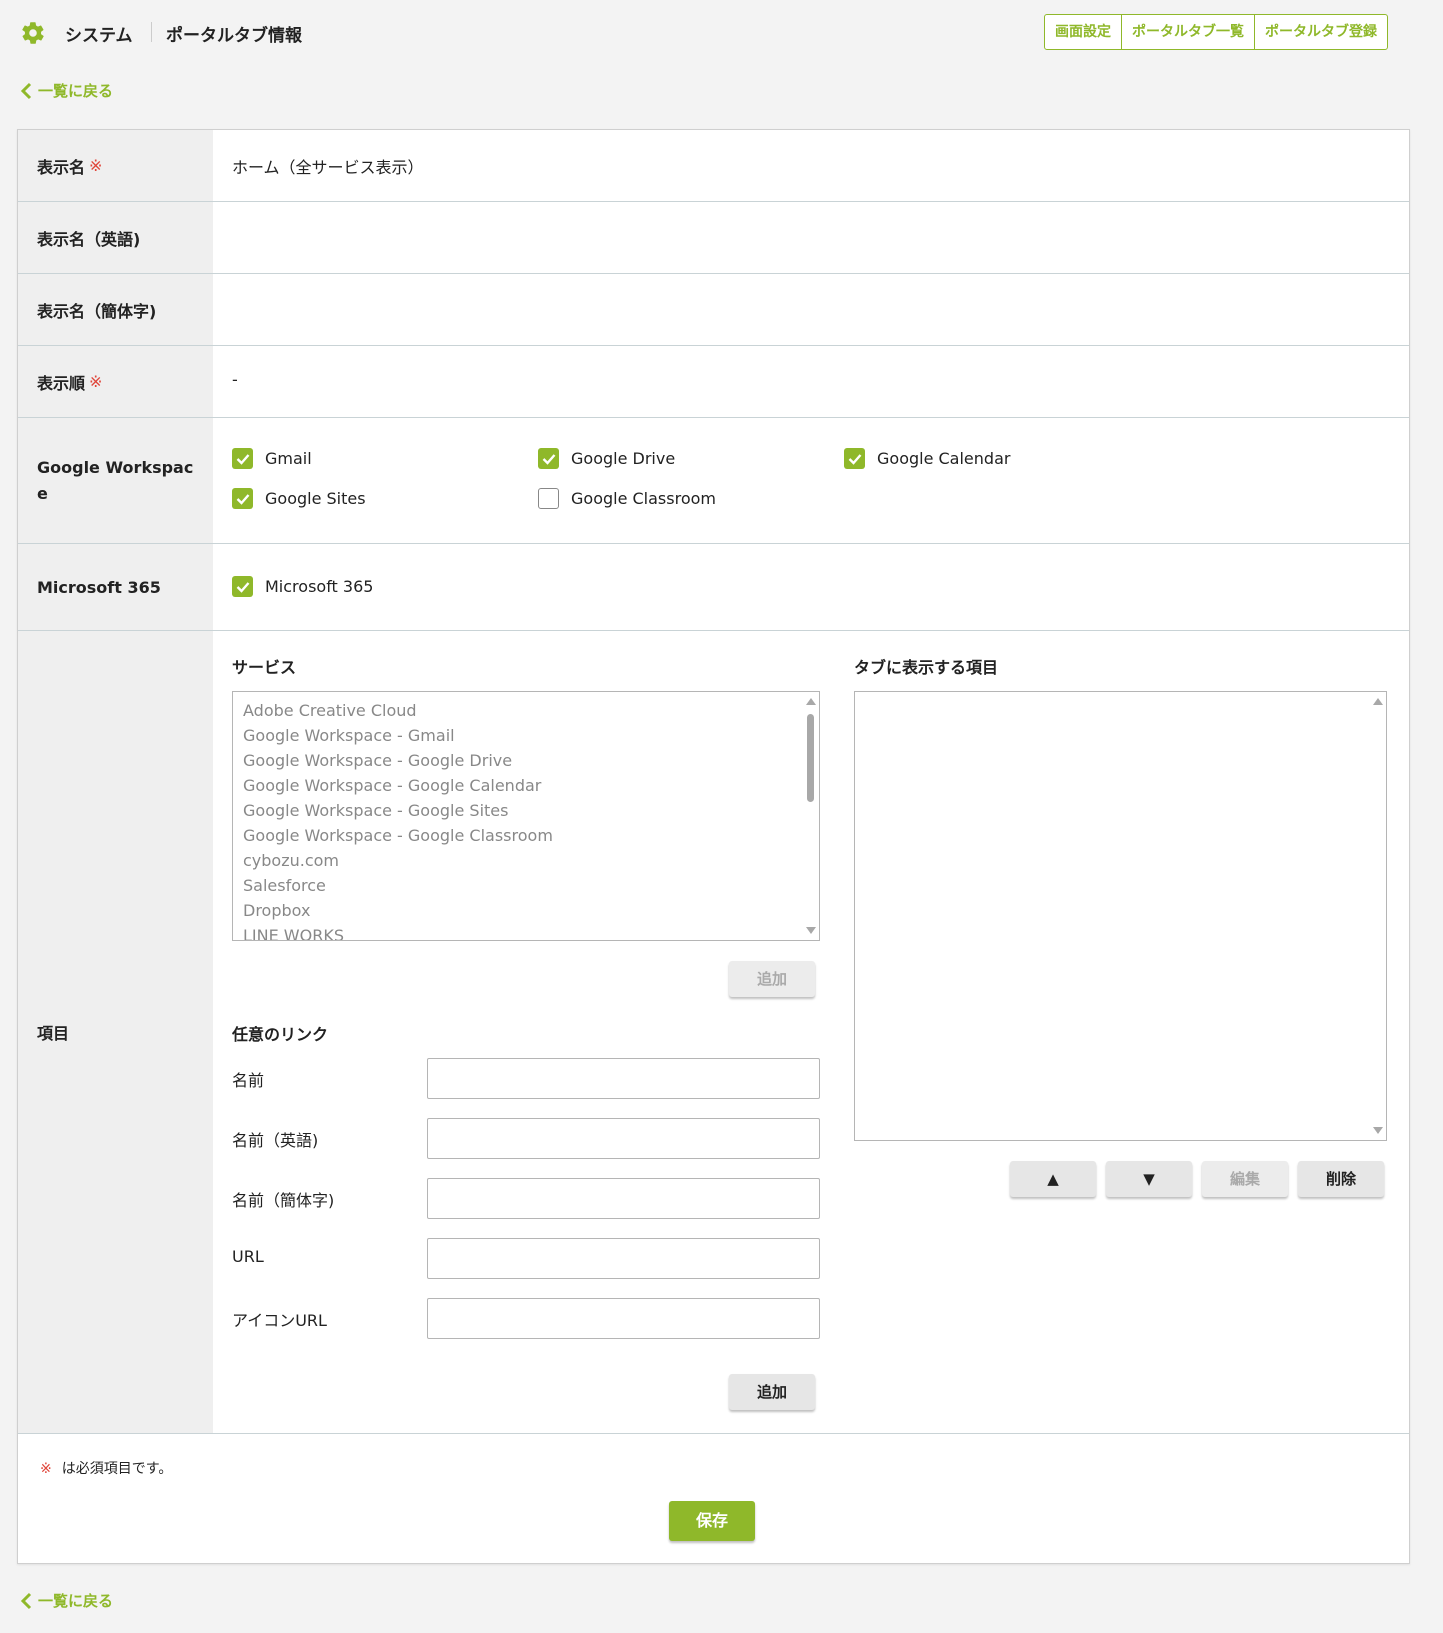 Image resolution: width=1443 pixels, height=1633 pixels. I want to click on microsoft-365-checkbox: Microsoft 365, so click(302, 586).